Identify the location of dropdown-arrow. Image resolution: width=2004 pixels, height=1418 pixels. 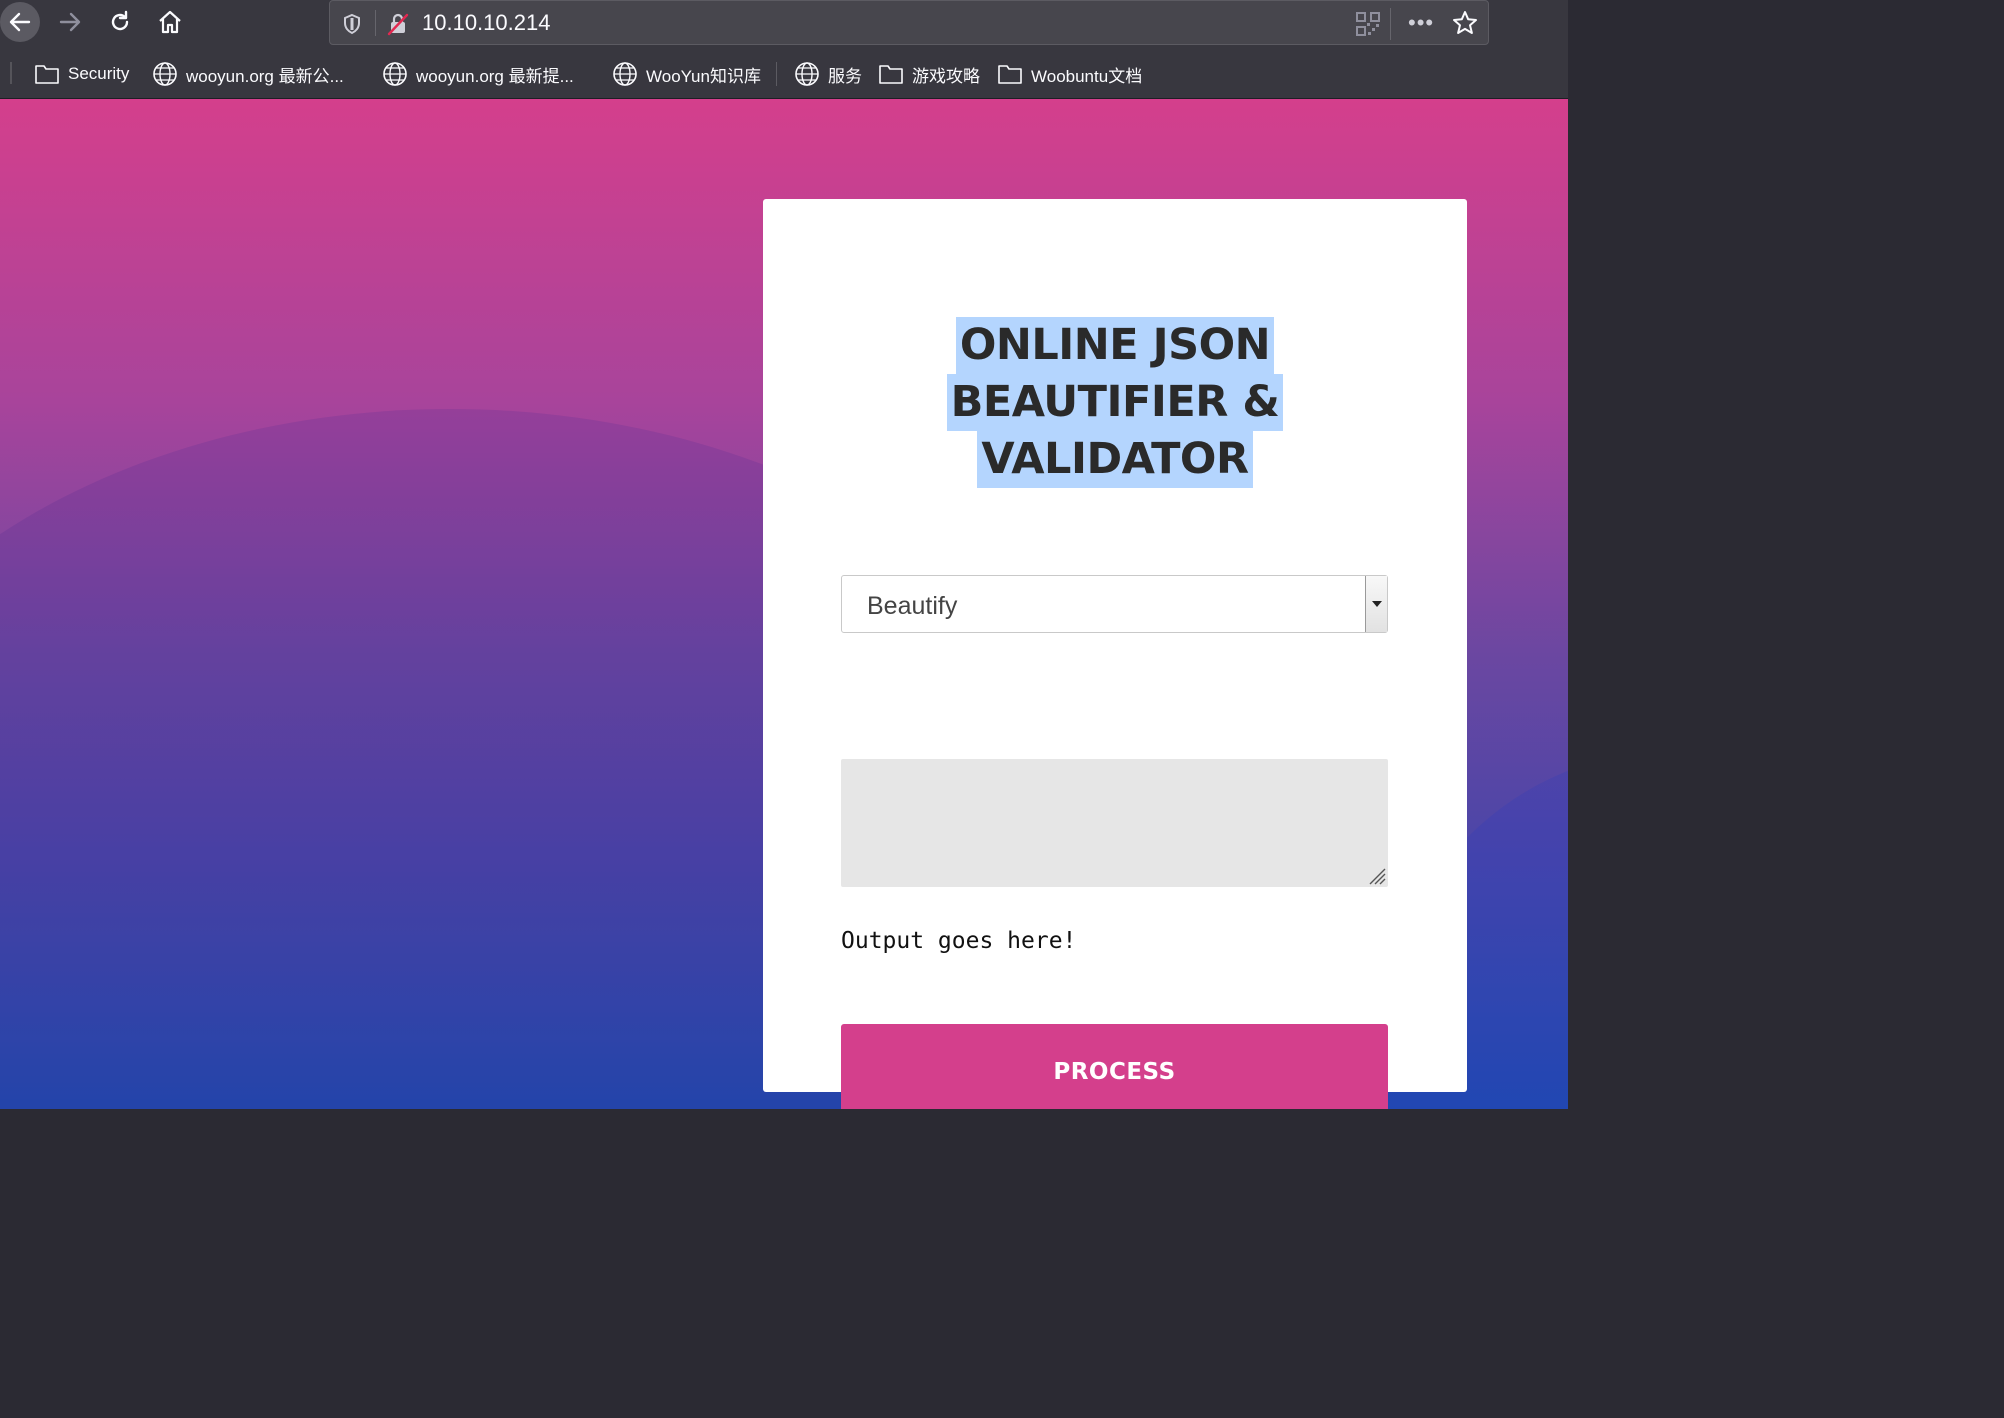
(1376, 604).